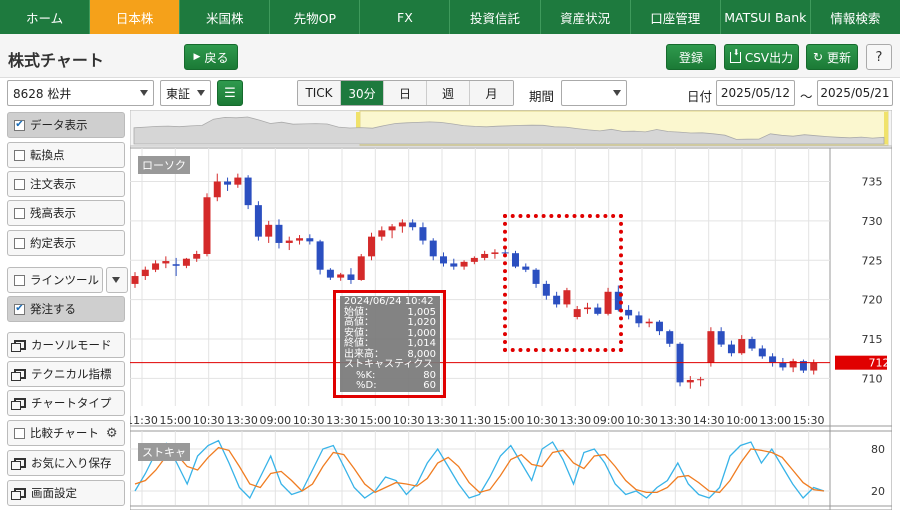  Describe the element at coordinates (135, 17) in the screenshot. I see `nav-item: 日本株` at that location.